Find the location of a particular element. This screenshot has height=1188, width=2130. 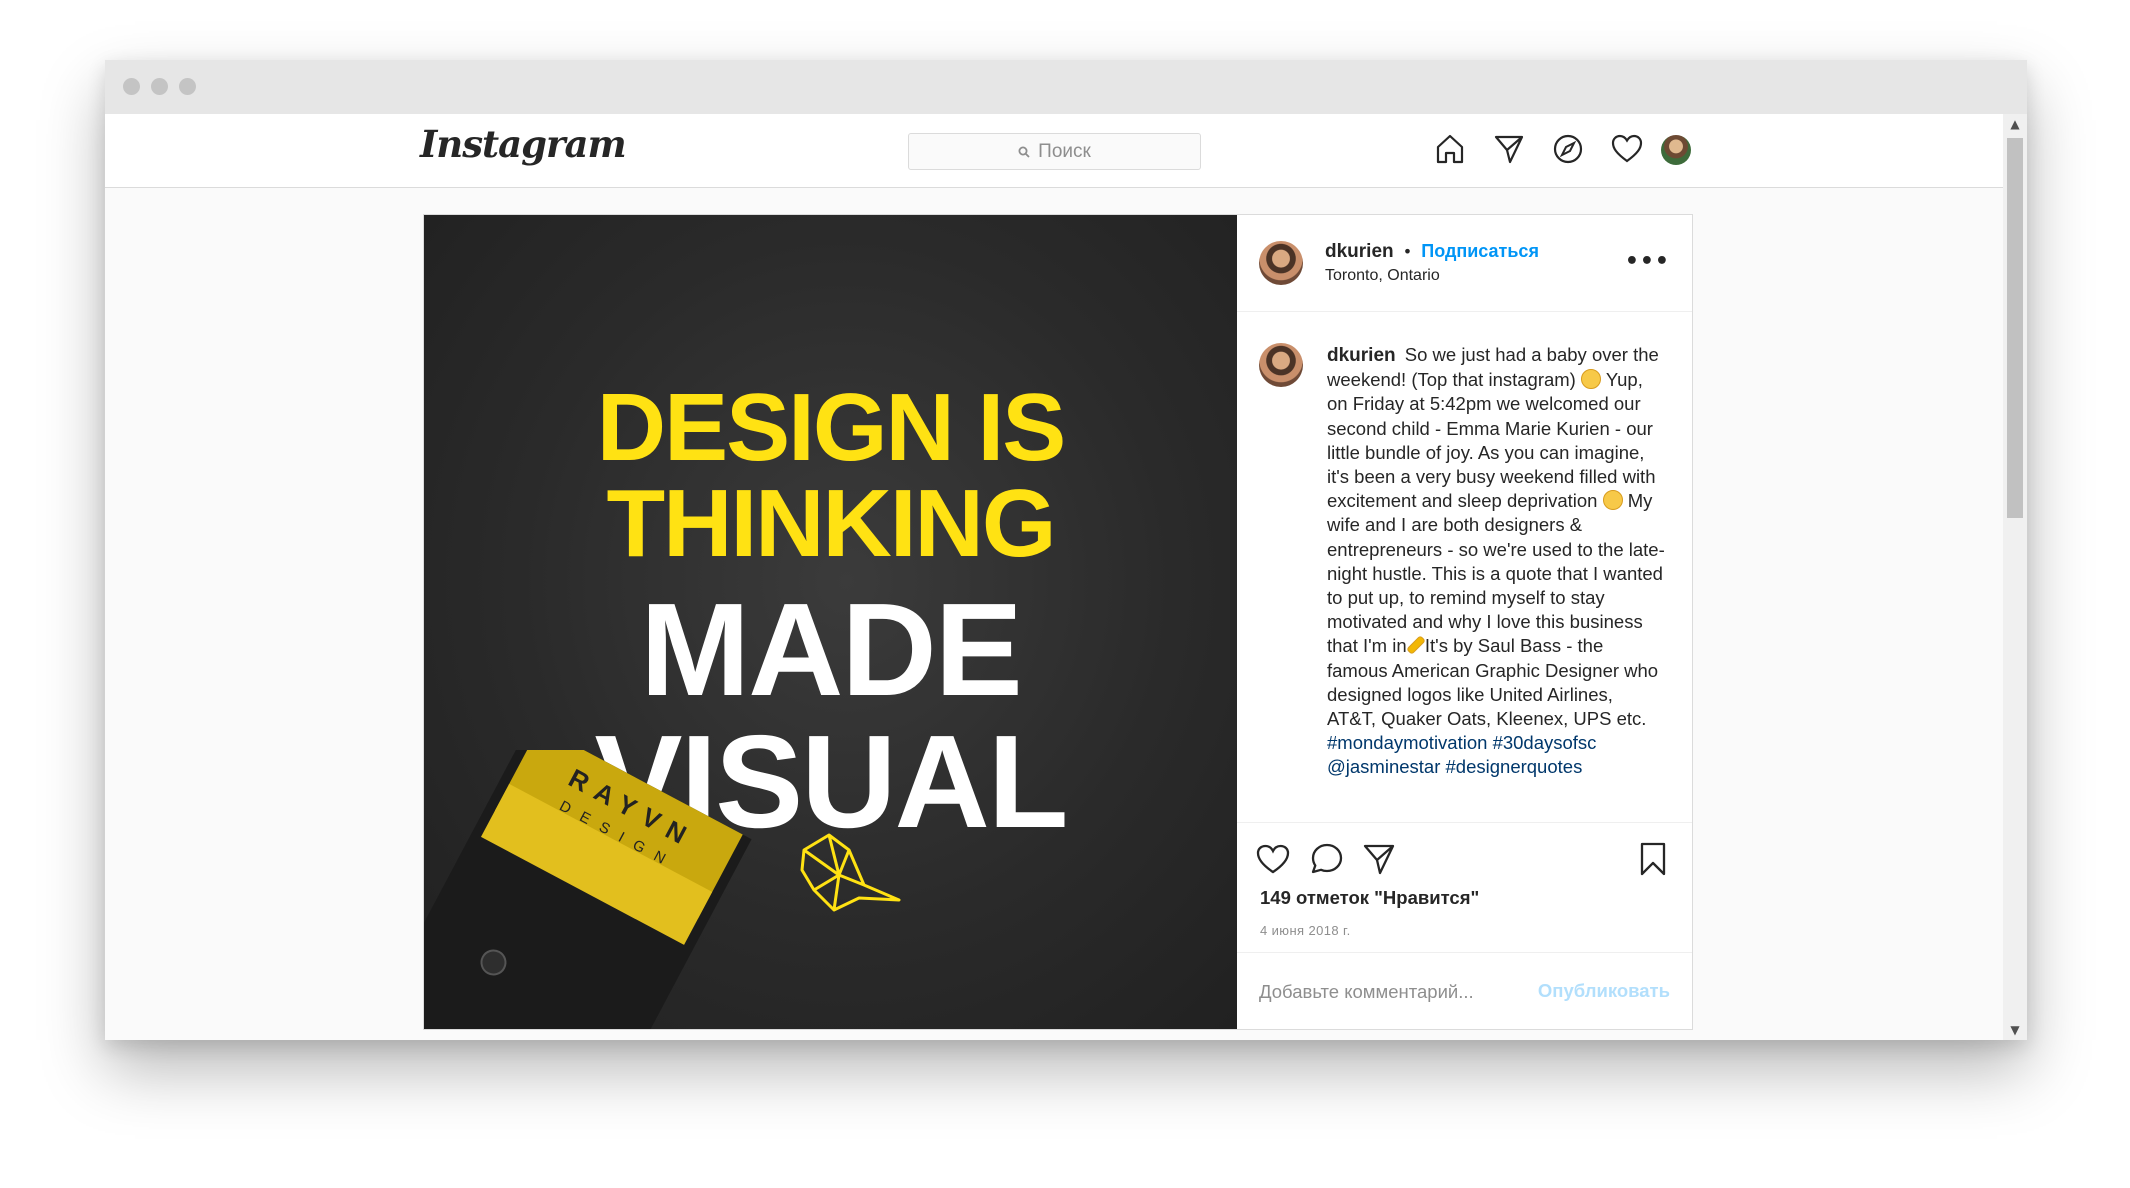

headline-line-3: MADE is located at coordinates (831, 649).